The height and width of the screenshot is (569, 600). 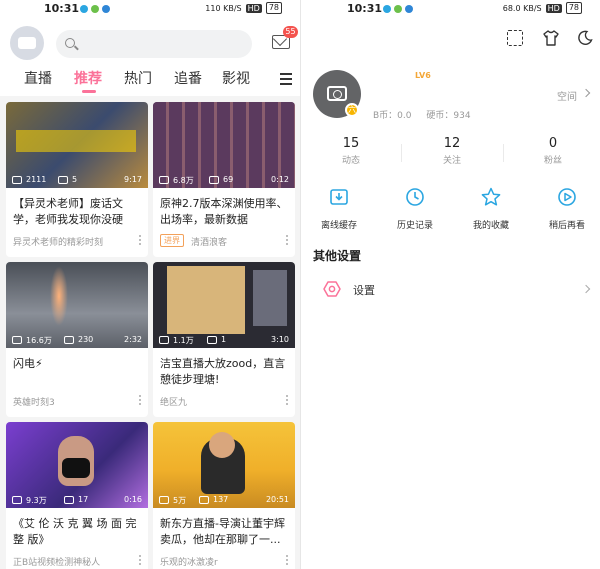 What do you see at coordinates (189, 563) in the screenshot?
I see `uploader-name: 乐观的冰激凌r` at bounding box center [189, 563].